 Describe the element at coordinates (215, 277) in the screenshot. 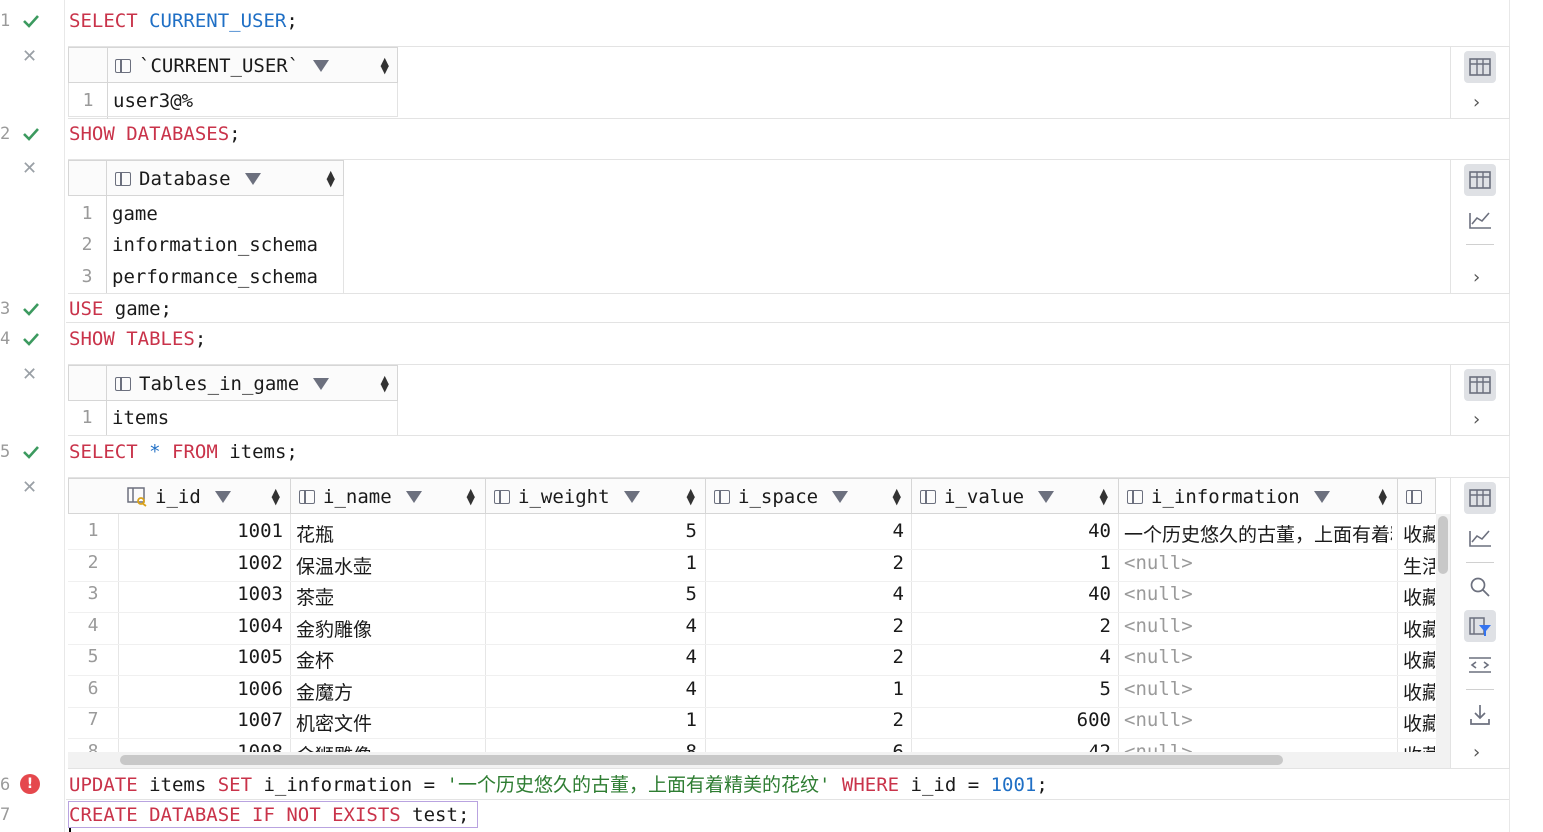

I see `table-cell: performance_schema` at that location.